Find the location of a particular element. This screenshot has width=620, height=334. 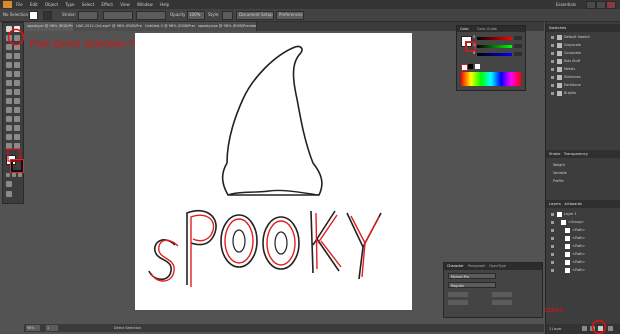

g-slider is located at coordinates (494, 46).